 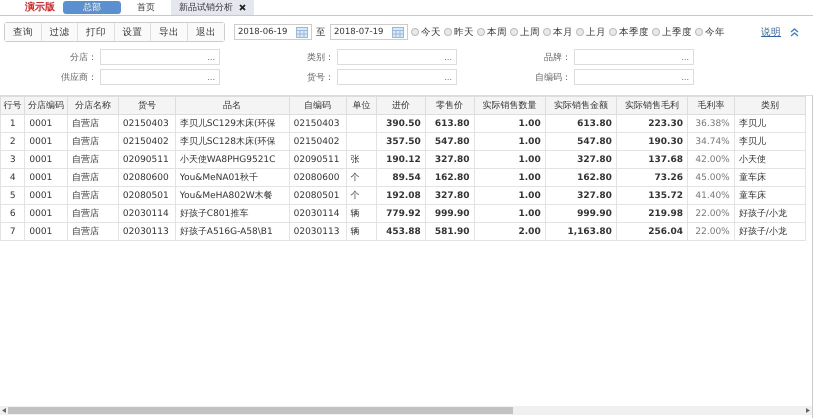 I want to click on filter-label: 货号：, so click(x=320, y=78).